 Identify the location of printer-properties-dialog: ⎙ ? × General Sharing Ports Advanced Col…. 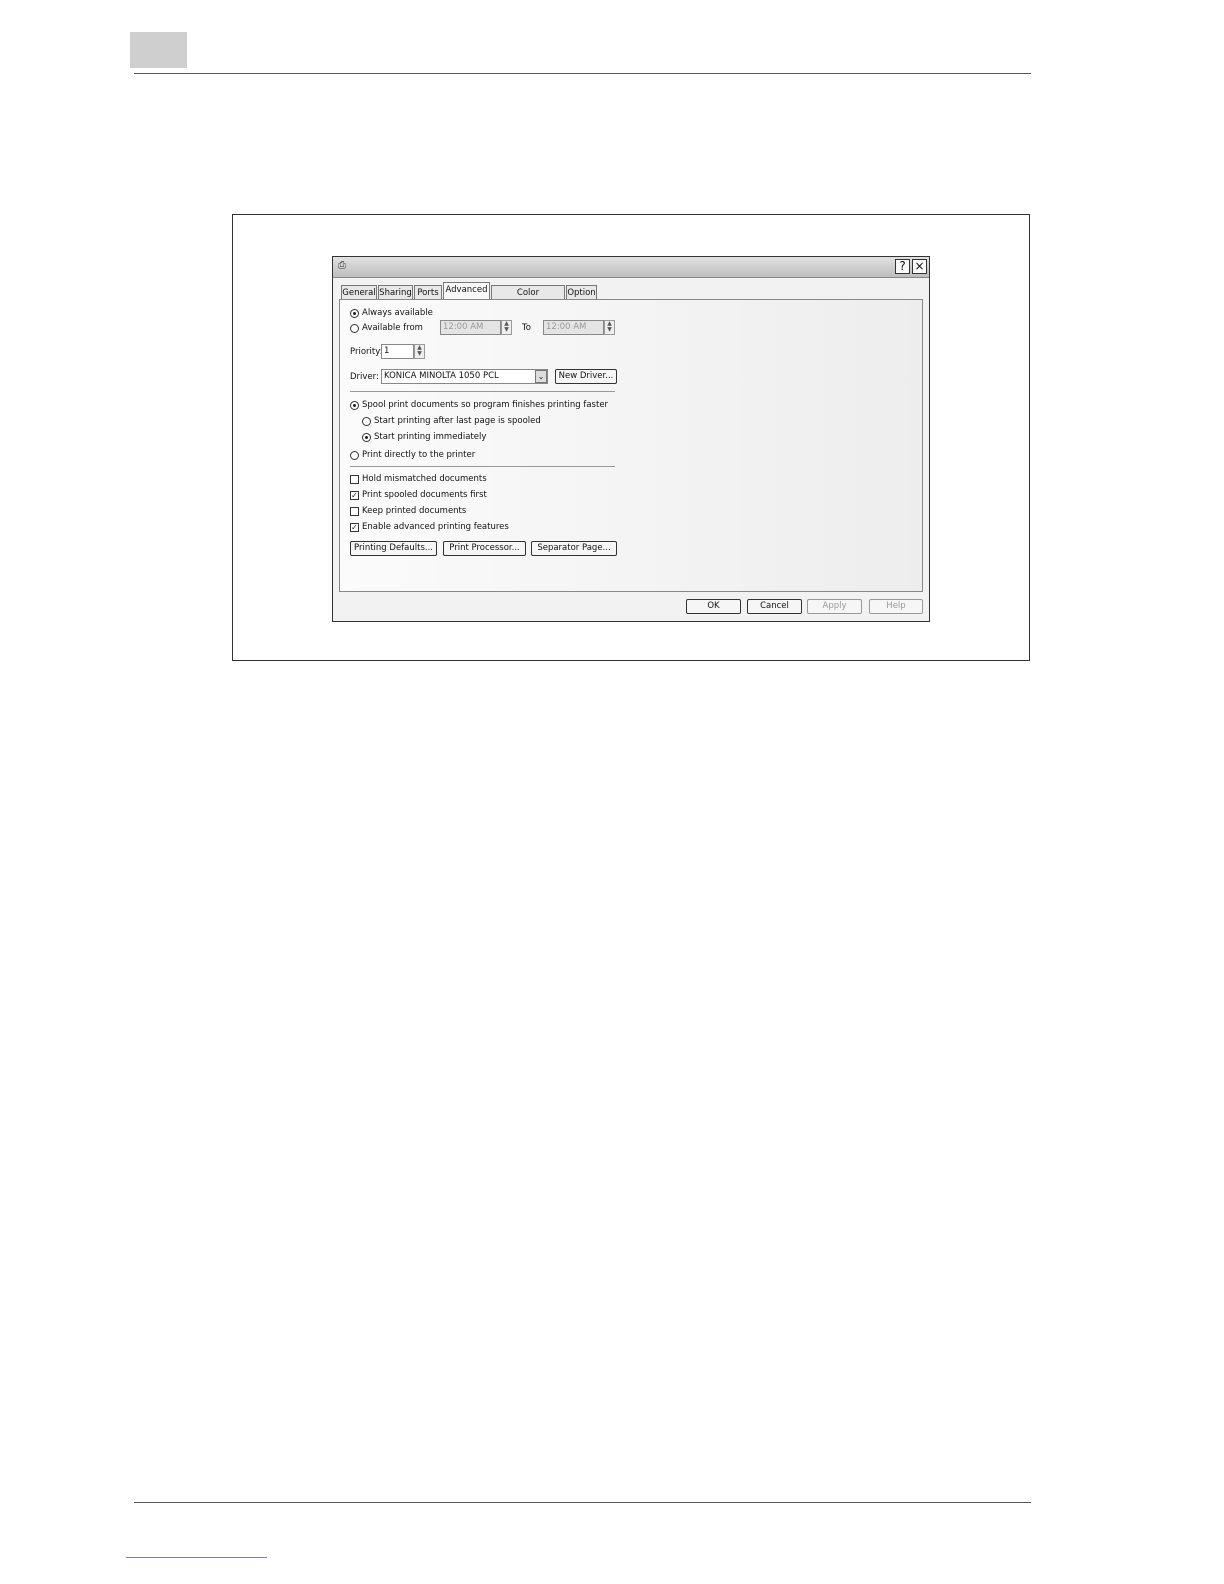
(631, 439).